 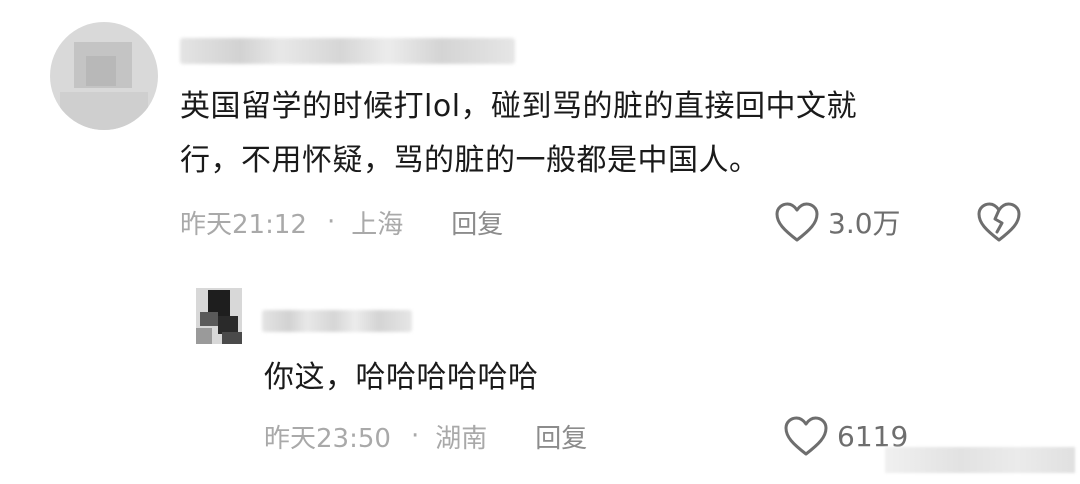 I want to click on reply-avatar, so click(x=219, y=316).